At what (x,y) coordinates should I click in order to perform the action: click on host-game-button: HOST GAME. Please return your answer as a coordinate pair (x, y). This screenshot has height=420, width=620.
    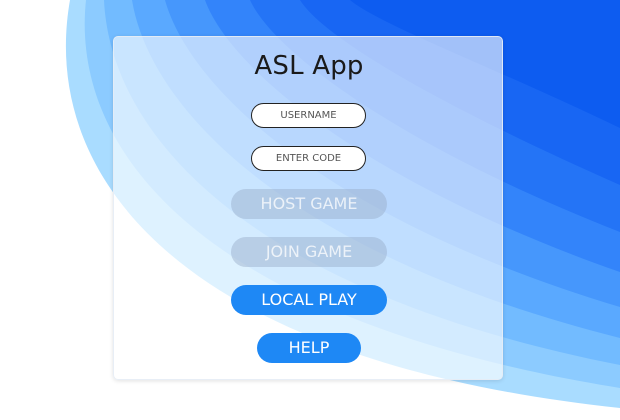
    Looking at the image, I should click on (309, 204).